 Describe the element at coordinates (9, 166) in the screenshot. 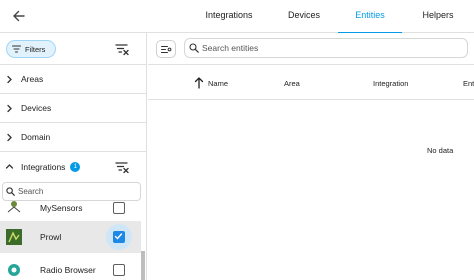

I see `chevron-down-icon` at that location.